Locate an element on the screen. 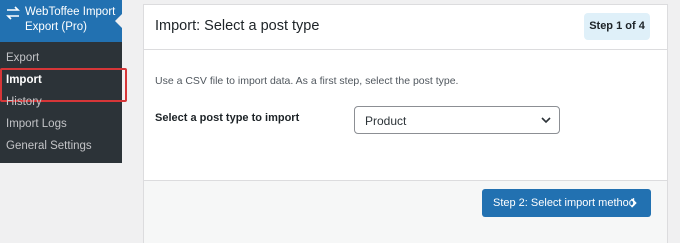 The width and height of the screenshot is (680, 243). submenu-item-import-logs: Import Logs is located at coordinates (61, 124).